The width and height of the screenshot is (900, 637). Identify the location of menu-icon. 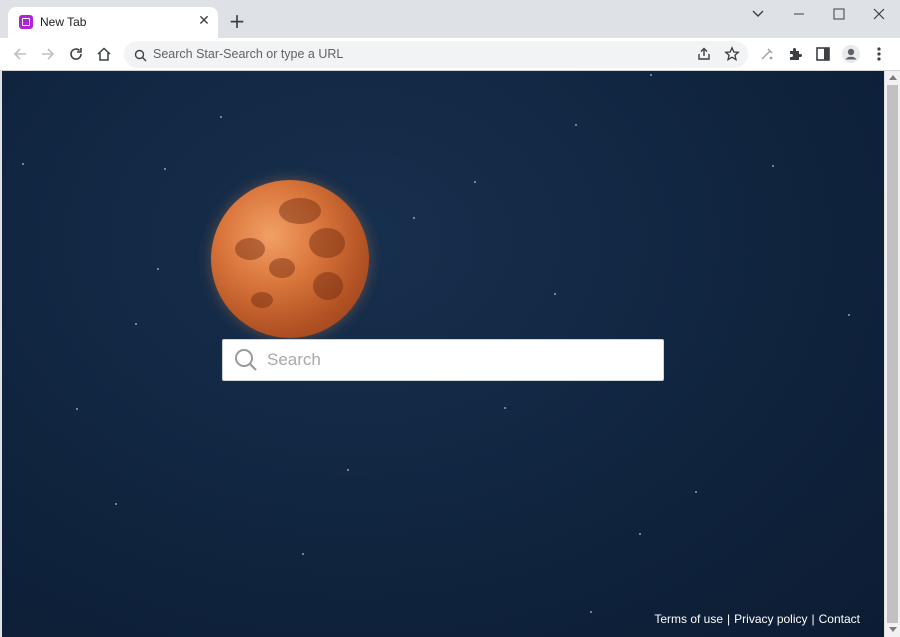
(879, 54).